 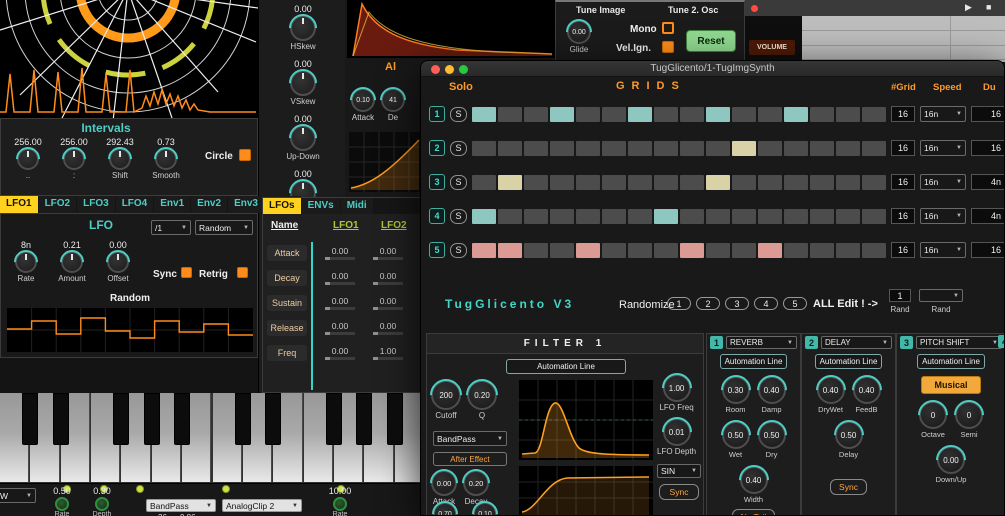 What do you see at coordinates (303, 28) in the screenshot?
I see `hskew-knob` at bounding box center [303, 28].